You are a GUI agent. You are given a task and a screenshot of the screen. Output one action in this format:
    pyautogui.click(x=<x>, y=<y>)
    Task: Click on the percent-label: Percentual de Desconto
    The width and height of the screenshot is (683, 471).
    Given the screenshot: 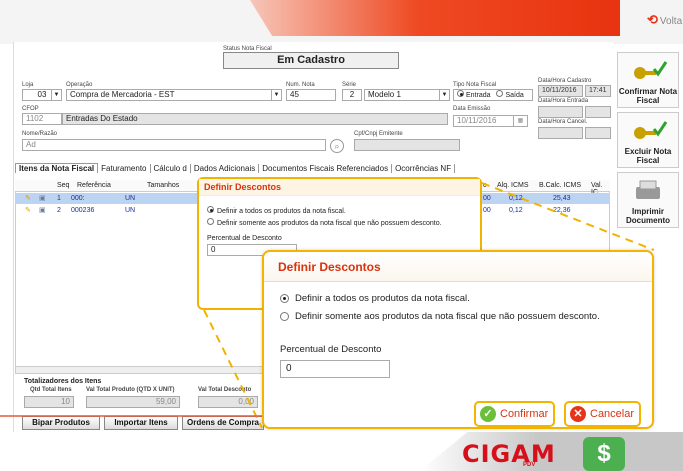 What is the action you would take?
    pyautogui.click(x=331, y=349)
    